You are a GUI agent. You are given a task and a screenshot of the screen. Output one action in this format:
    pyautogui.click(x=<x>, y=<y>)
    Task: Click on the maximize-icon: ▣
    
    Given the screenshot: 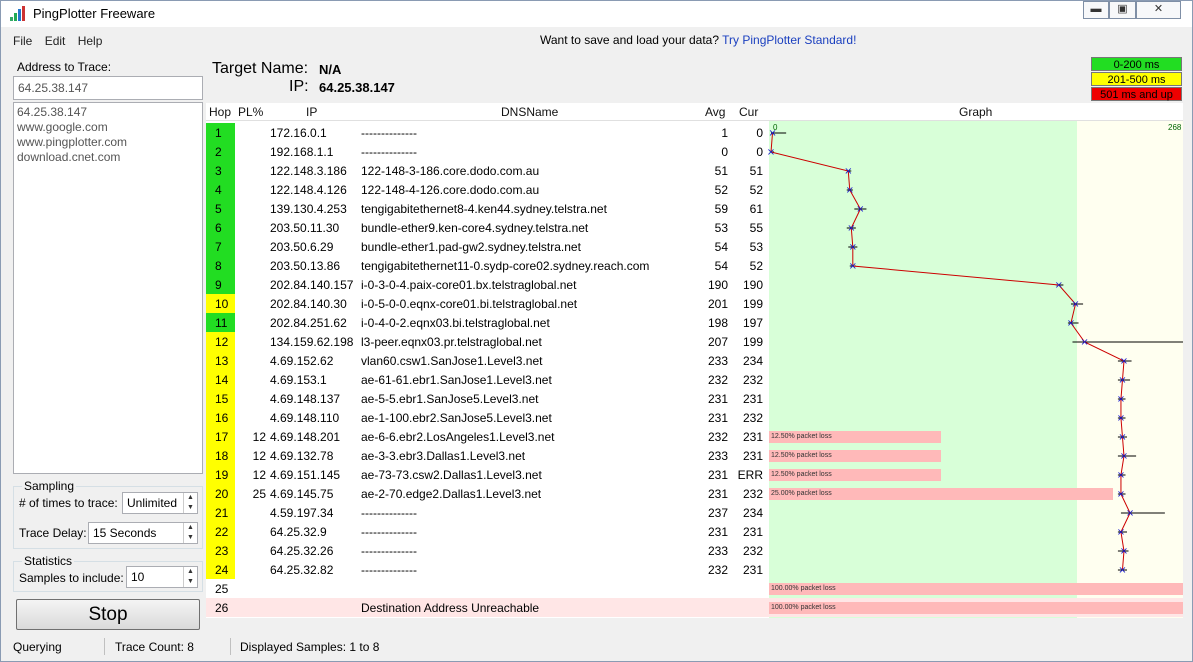 What is the action you would take?
    pyautogui.click(x=1122, y=9)
    